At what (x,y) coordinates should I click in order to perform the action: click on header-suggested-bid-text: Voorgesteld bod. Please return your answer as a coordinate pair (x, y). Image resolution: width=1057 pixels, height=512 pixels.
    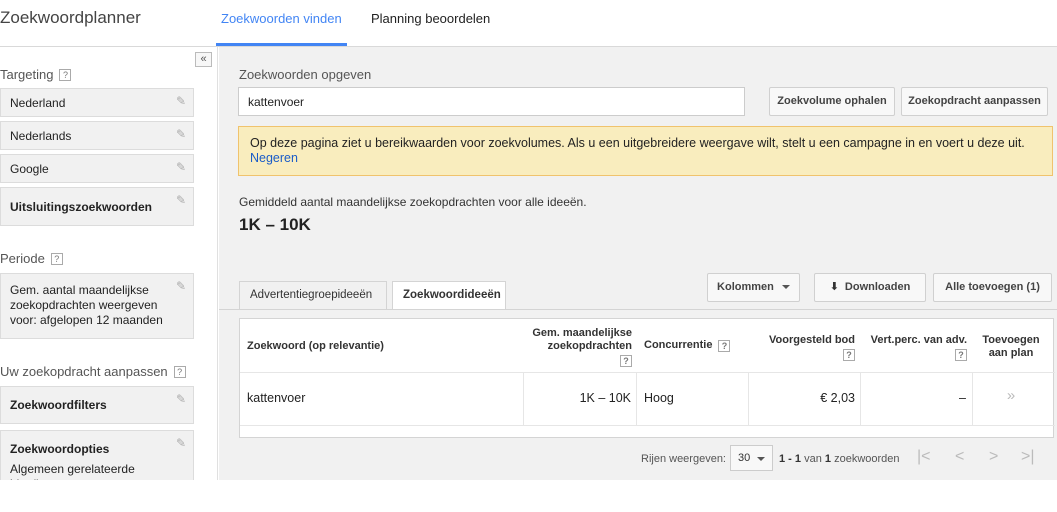
    Looking at the image, I should click on (812, 340).